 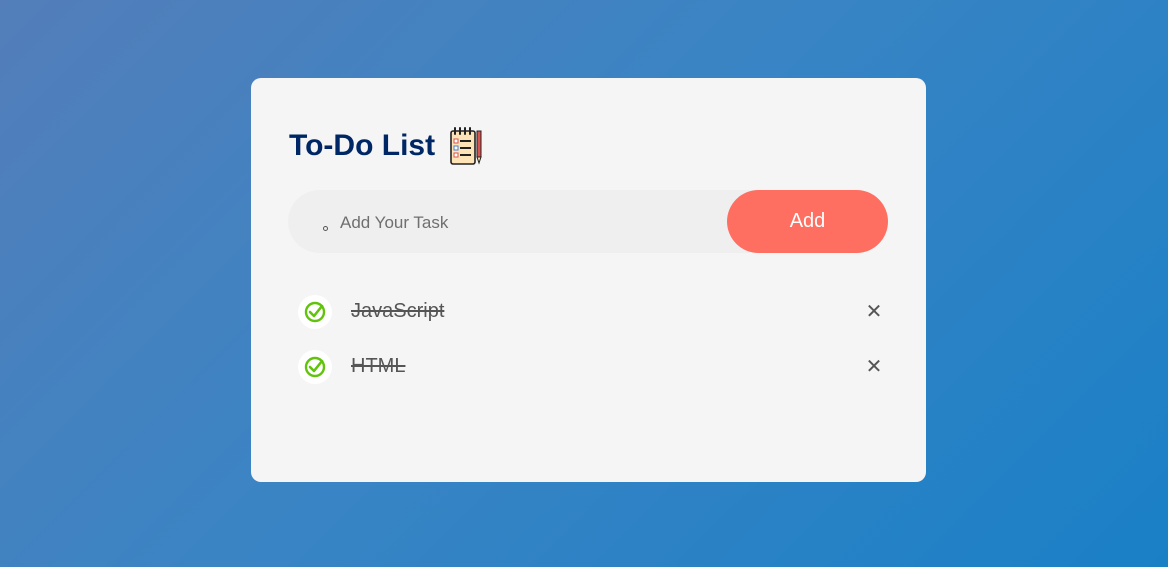 I want to click on page-title: To-Do List, so click(x=362, y=145).